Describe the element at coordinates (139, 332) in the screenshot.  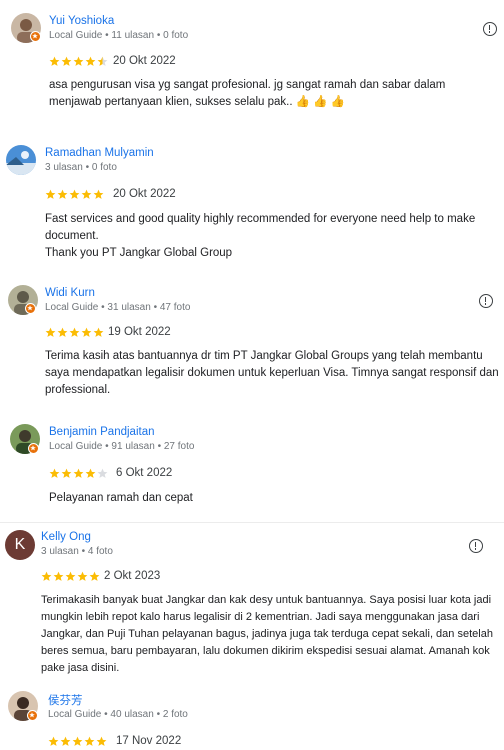
I see `review-date: 19 Okt 2022` at that location.